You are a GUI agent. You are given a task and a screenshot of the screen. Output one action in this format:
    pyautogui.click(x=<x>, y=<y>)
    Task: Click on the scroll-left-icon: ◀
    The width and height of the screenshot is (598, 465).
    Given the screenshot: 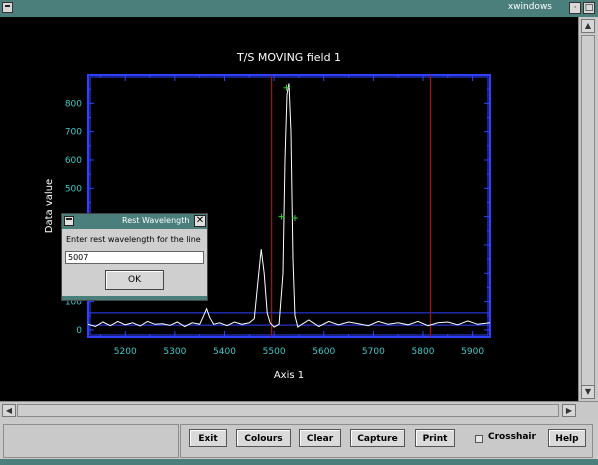 What is the action you would take?
    pyautogui.click(x=9, y=410)
    